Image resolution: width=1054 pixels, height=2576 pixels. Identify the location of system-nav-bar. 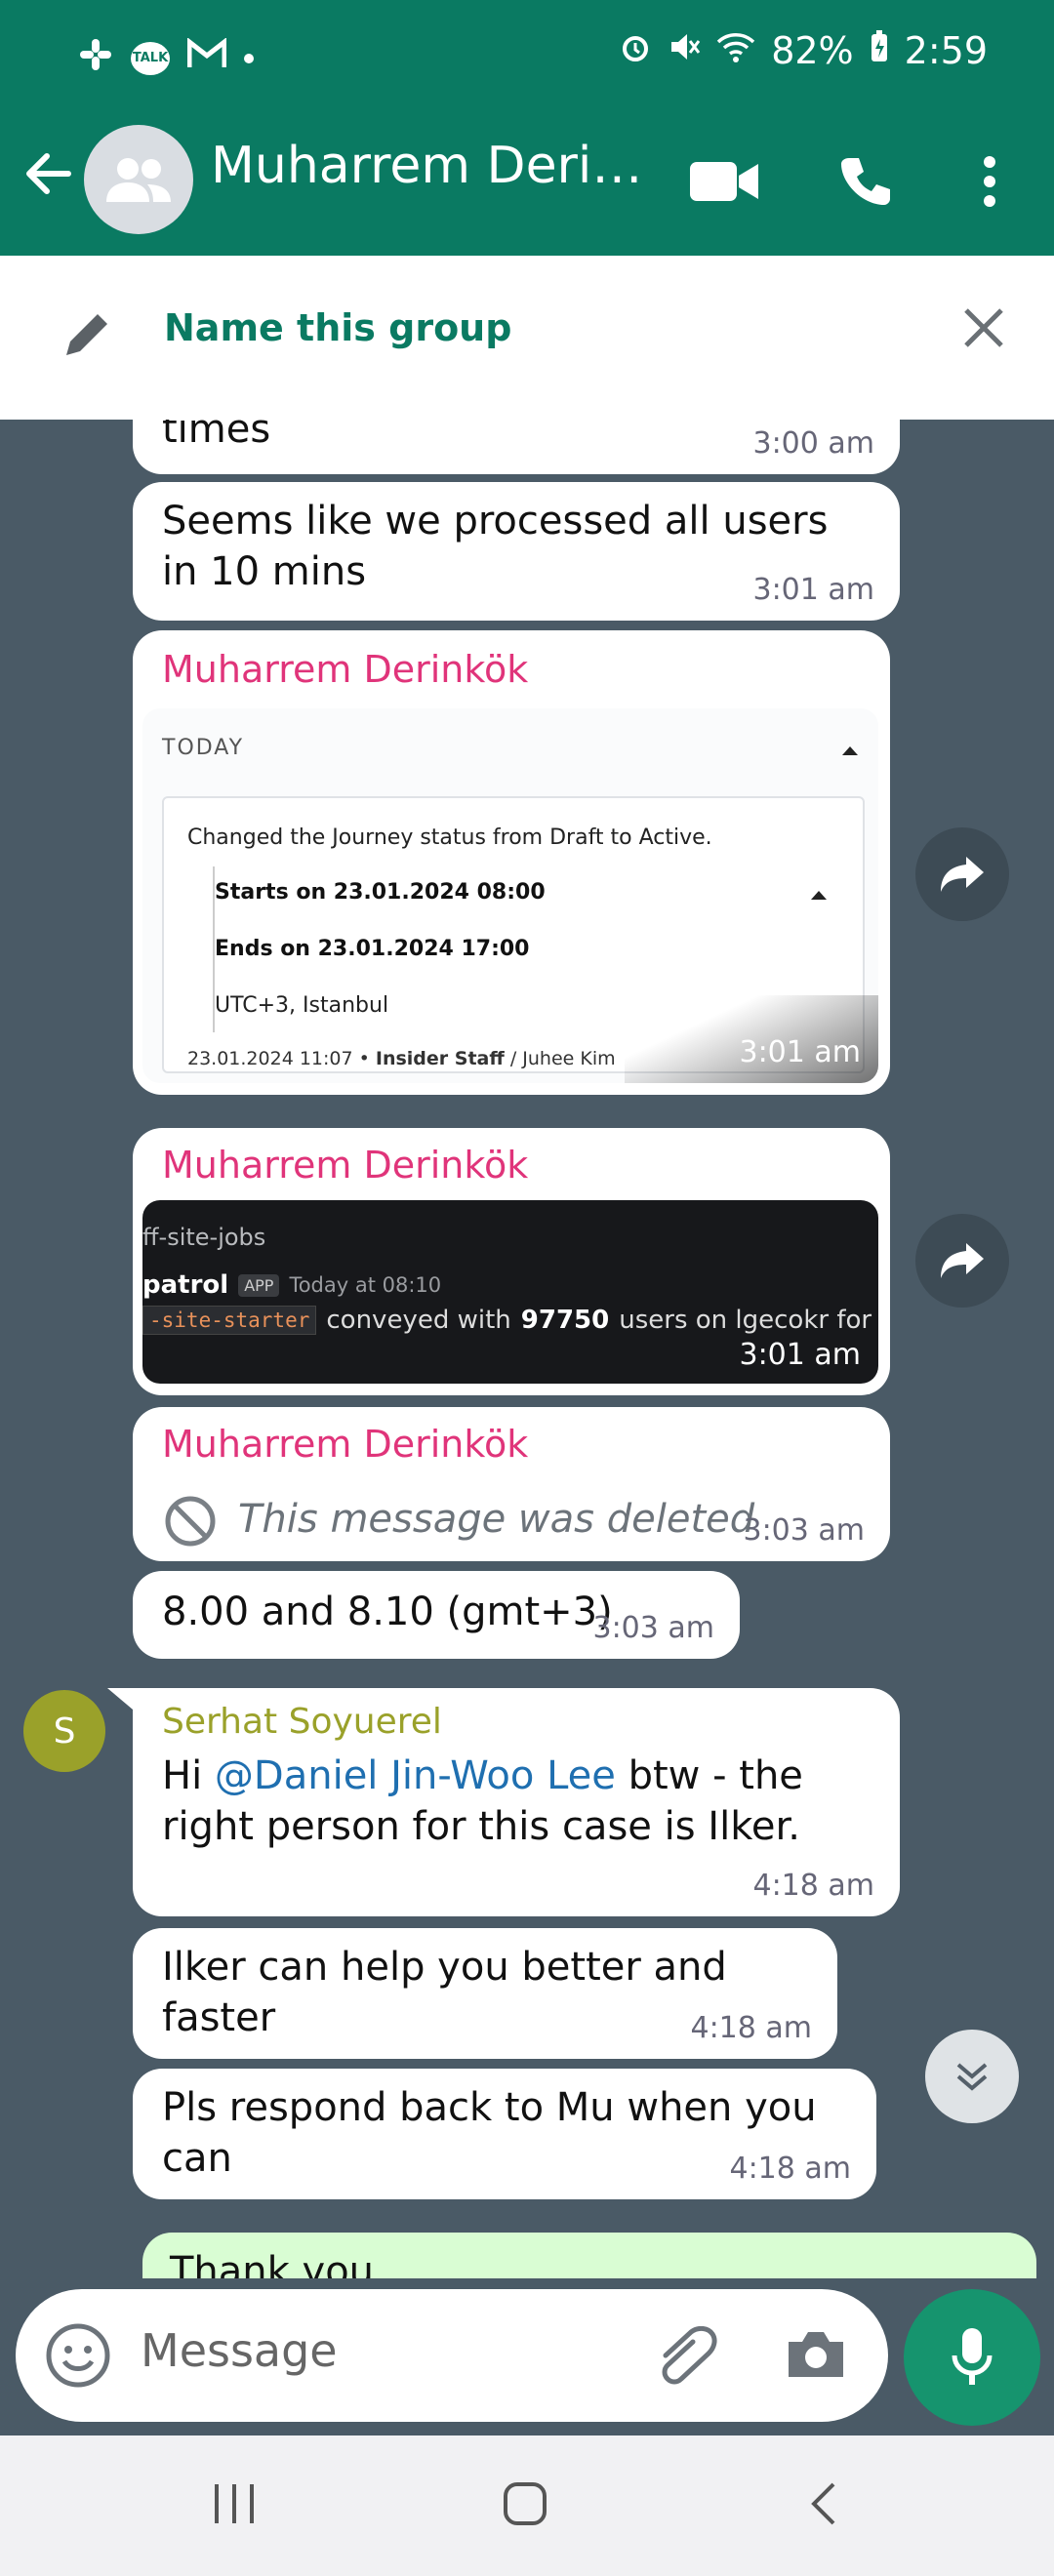
(527, 2505).